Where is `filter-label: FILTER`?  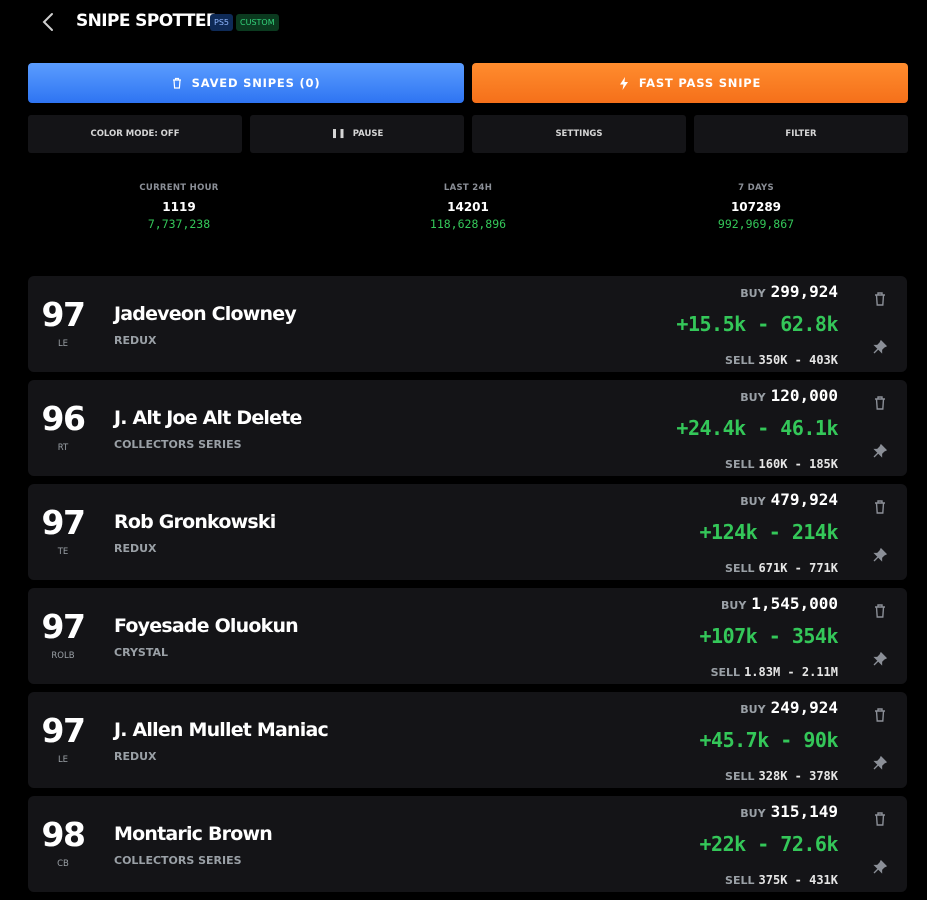
filter-label: FILTER is located at coordinates (801, 134).